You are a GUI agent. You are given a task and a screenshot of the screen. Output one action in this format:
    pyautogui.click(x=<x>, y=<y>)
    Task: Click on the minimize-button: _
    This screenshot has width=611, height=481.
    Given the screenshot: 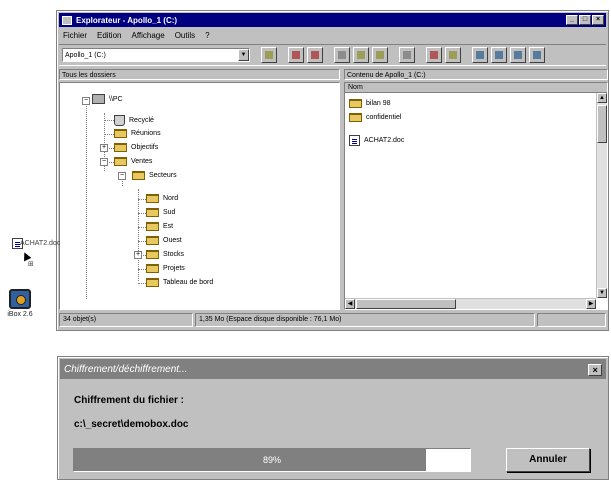 What is the action you would take?
    pyautogui.click(x=572, y=20)
    